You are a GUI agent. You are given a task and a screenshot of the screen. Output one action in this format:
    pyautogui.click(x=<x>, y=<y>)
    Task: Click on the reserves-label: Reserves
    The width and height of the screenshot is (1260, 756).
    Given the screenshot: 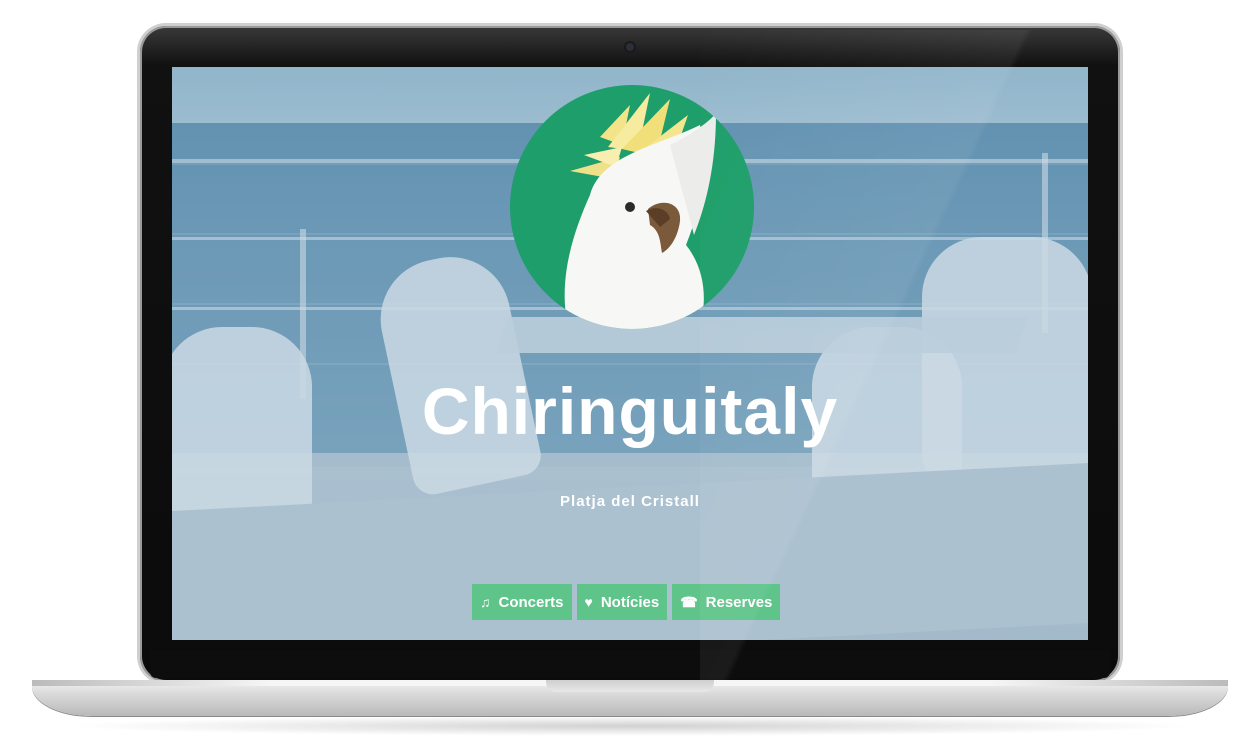 What is the action you would take?
    pyautogui.click(x=739, y=602)
    